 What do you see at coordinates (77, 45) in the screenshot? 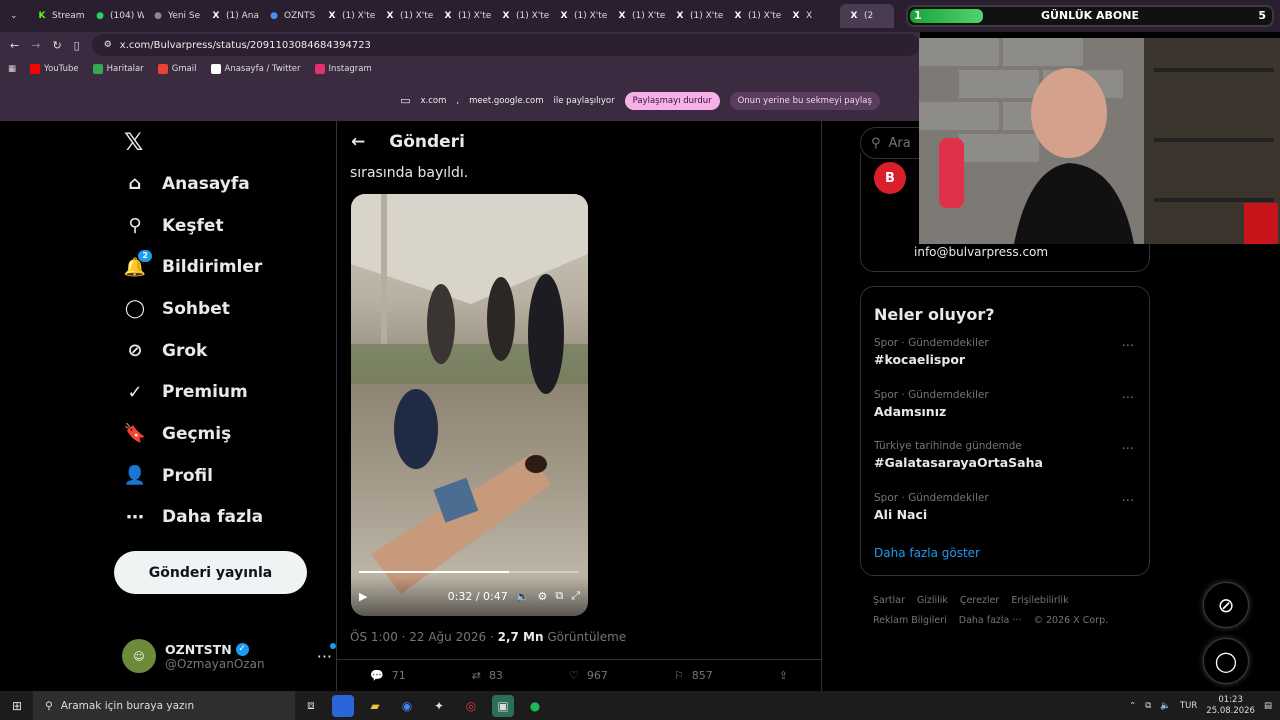
I see `reading-mode-icon: ▯` at bounding box center [77, 45].